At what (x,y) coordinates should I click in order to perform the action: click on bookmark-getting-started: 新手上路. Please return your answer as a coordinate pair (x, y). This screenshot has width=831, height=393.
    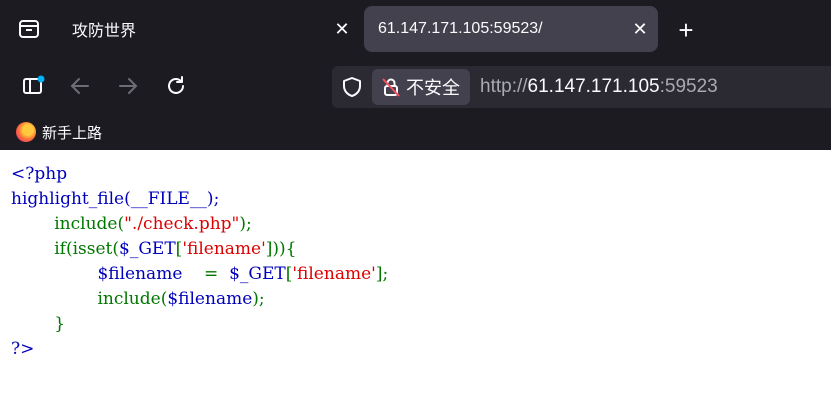
    Looking at the image, I should click on (59, 132).